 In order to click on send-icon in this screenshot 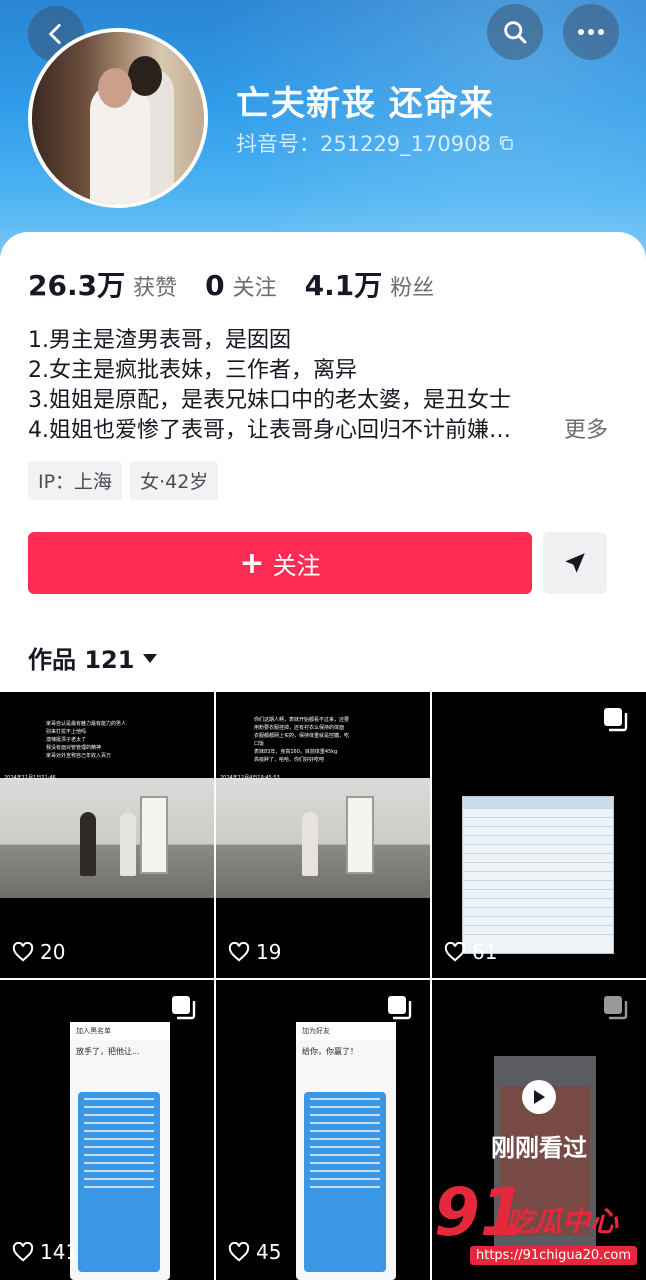, I will do `click(575, 563)`.